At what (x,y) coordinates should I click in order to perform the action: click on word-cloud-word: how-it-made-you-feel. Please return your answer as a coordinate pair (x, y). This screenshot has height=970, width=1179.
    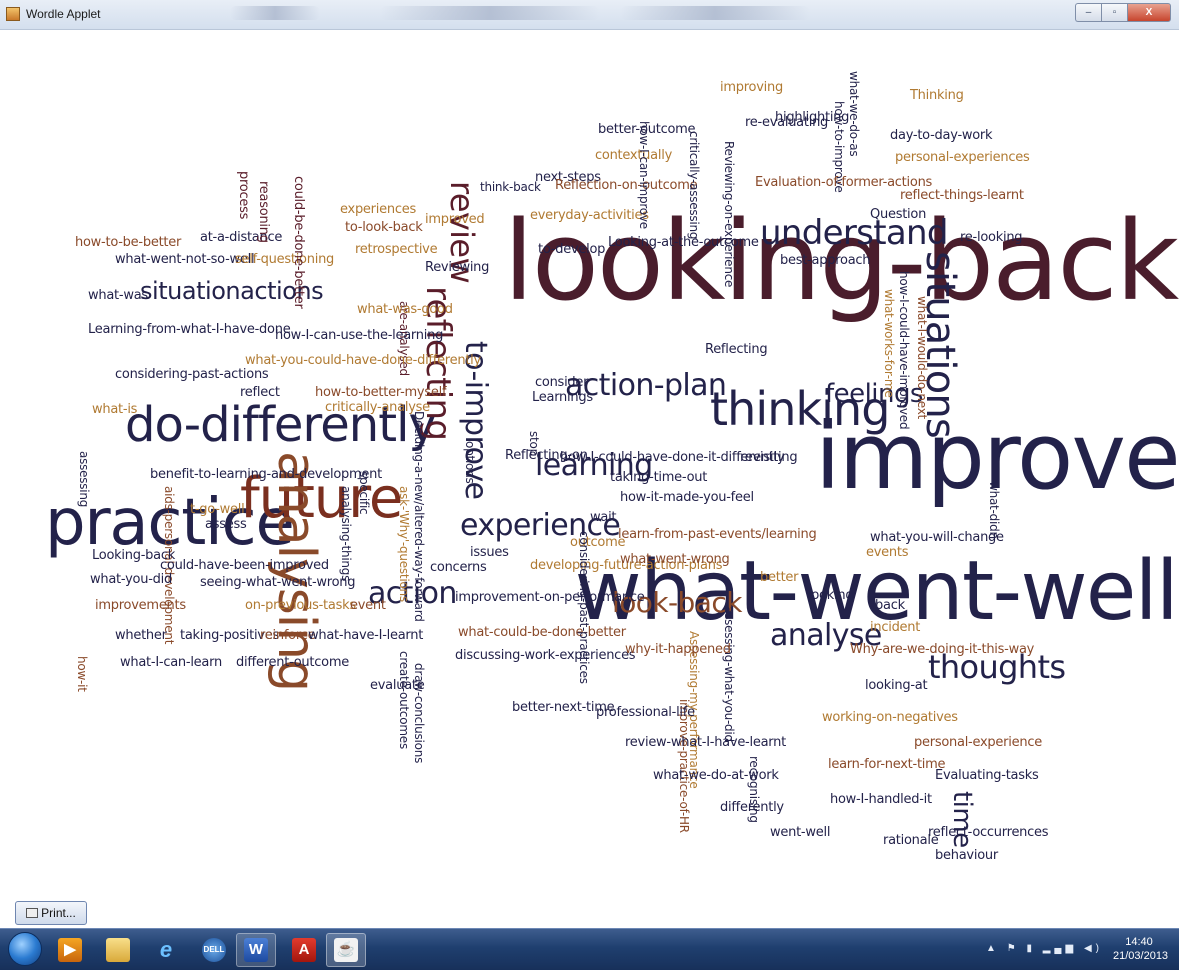
    Looking at the image, I should click on (687, 497).